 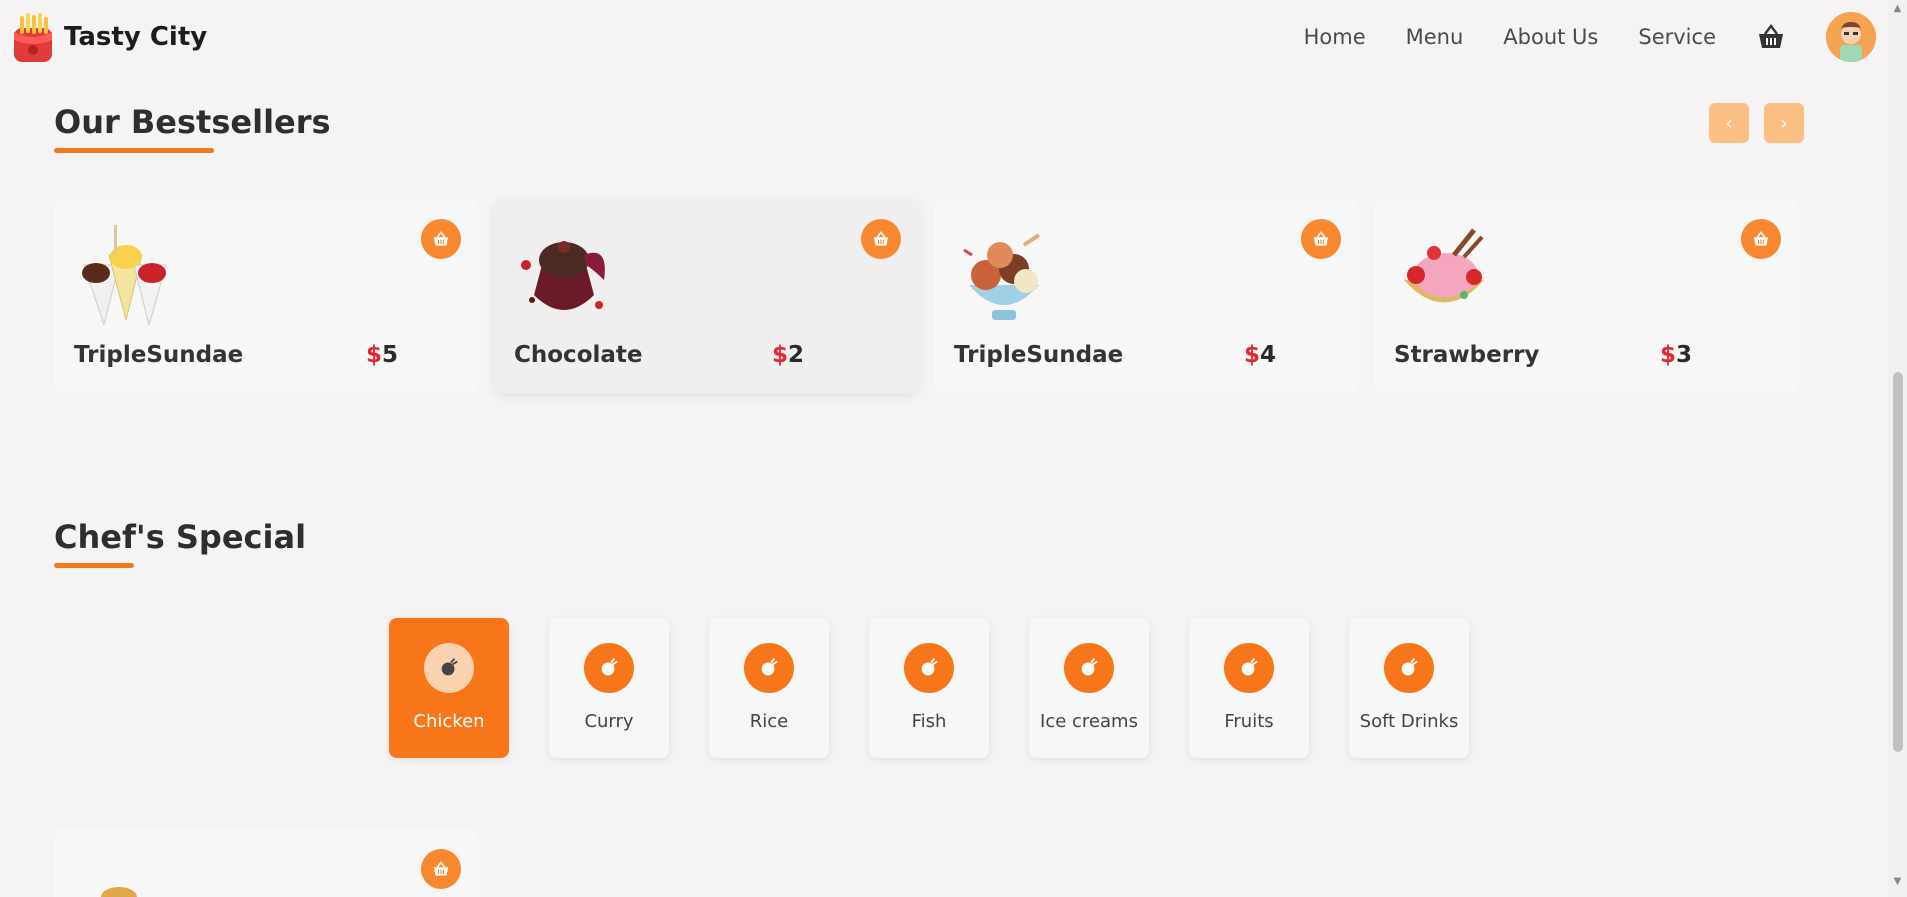 I want to click on category-tab-soft-drinks: Soft Drinks, so click(x=1409, y=688).